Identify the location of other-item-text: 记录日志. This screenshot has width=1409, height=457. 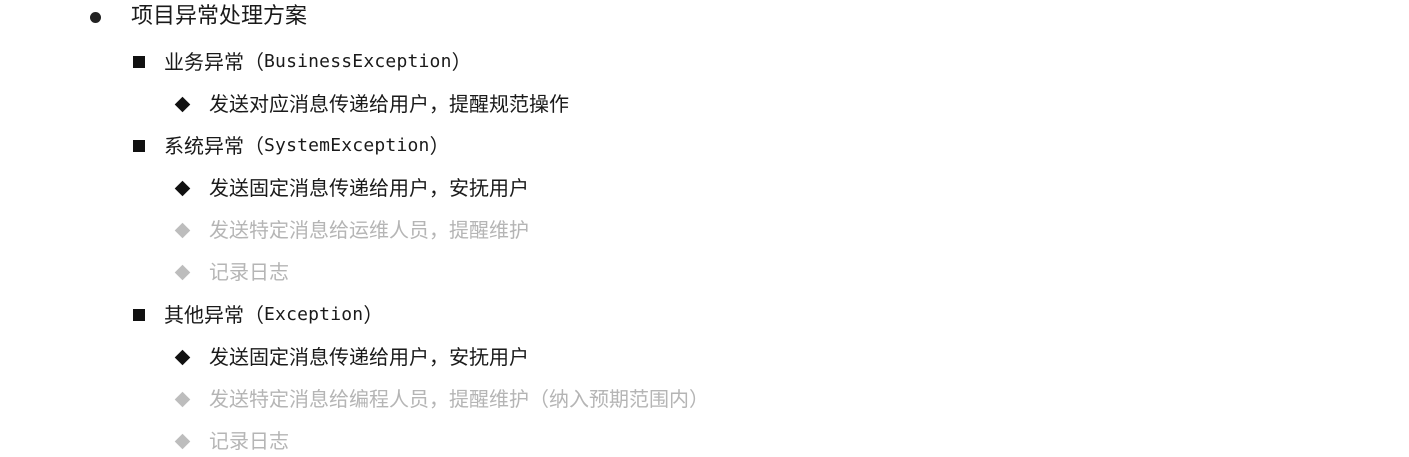
(249, 441).